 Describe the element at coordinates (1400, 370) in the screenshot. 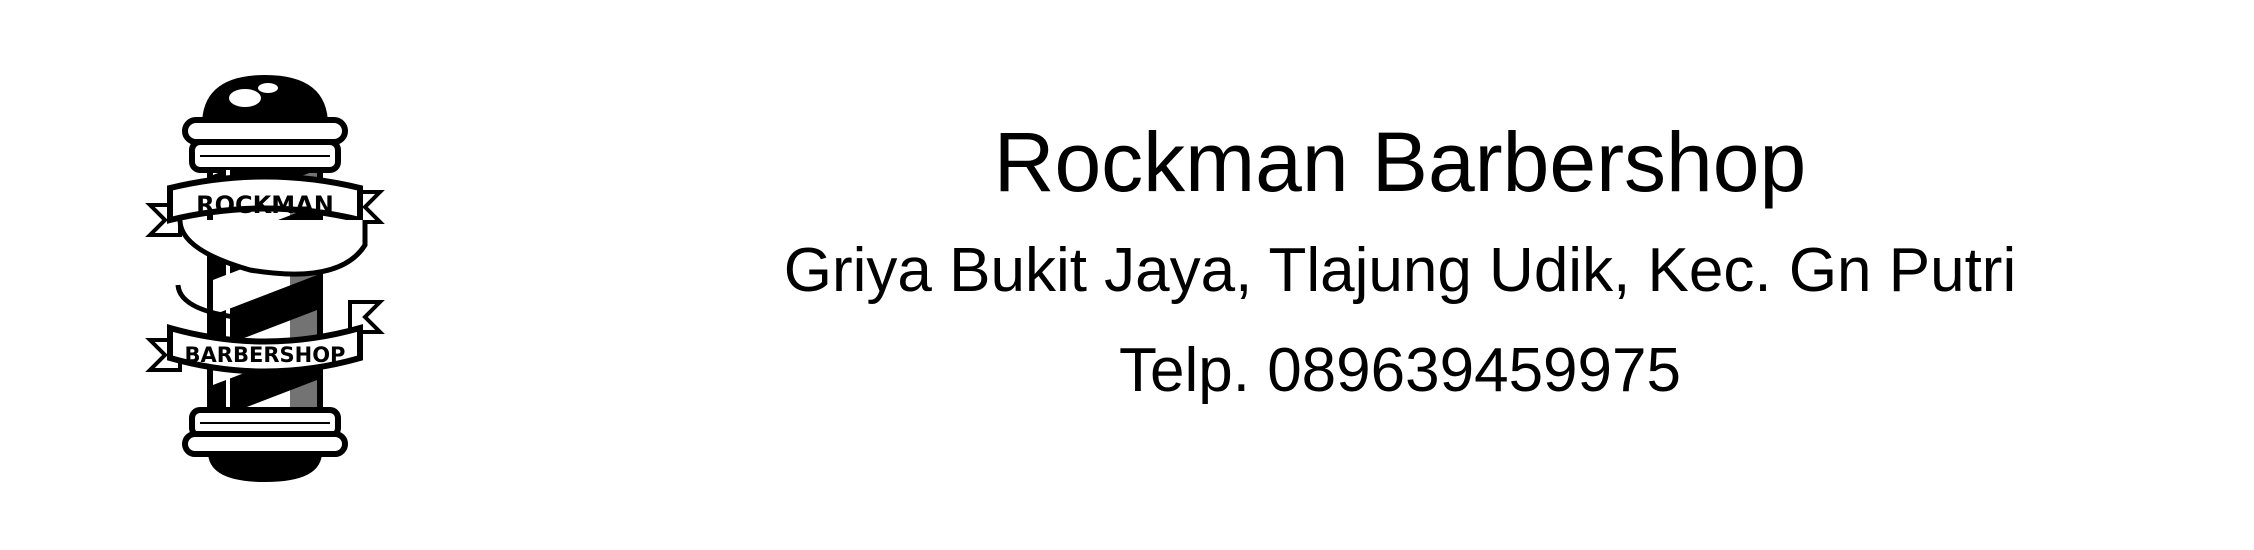

I see `shop-phone: Telp. 089639459975` at that location.